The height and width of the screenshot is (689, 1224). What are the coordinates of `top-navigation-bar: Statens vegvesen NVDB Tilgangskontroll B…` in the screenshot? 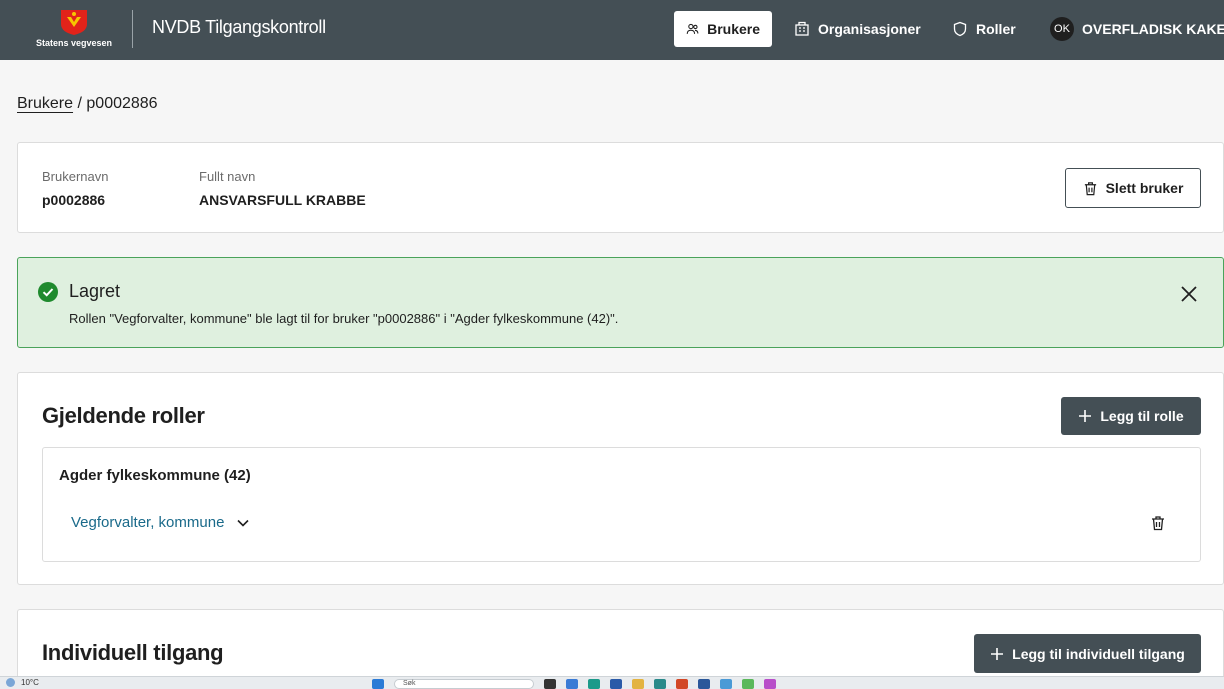 It's located at (612, 30).